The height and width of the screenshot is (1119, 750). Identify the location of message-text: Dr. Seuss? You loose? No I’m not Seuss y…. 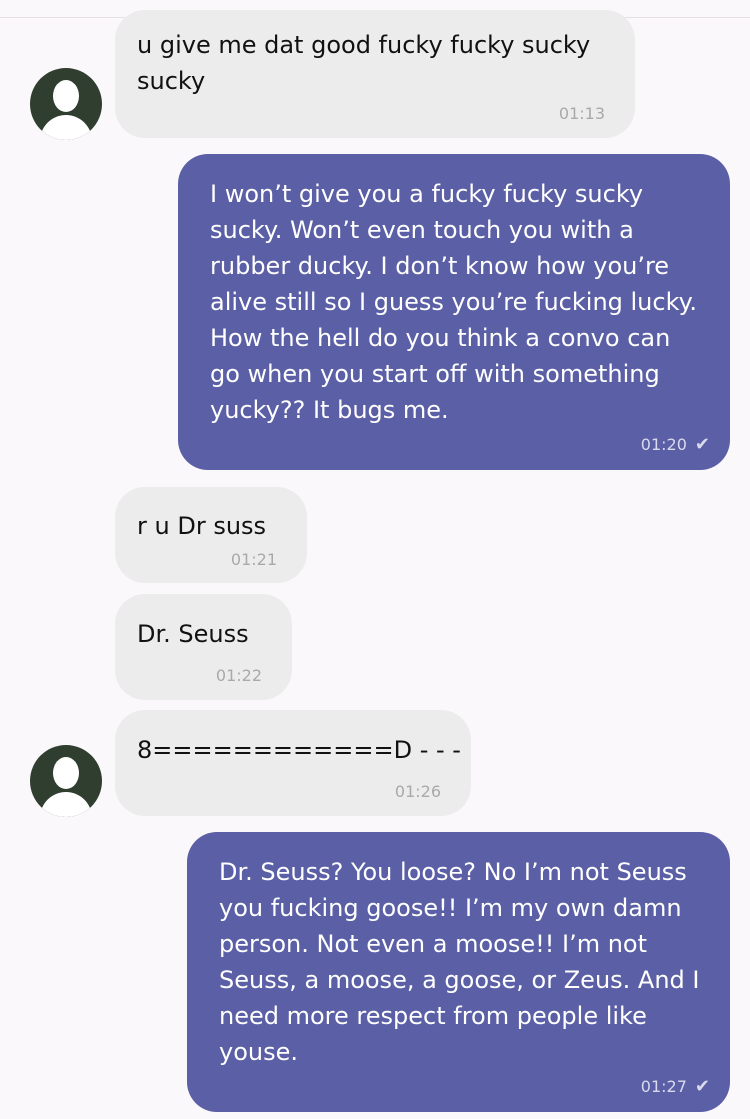
(459, 962).